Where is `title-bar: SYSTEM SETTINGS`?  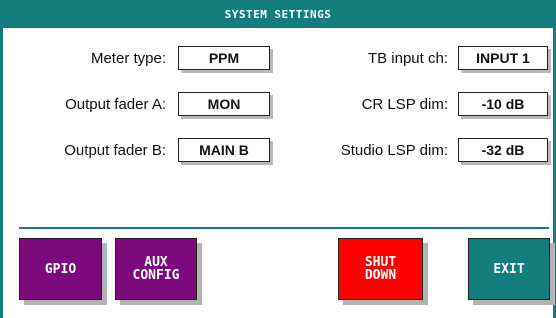 title-bar: SYSTEM SETTINGS is located at coordinates (278, 14).